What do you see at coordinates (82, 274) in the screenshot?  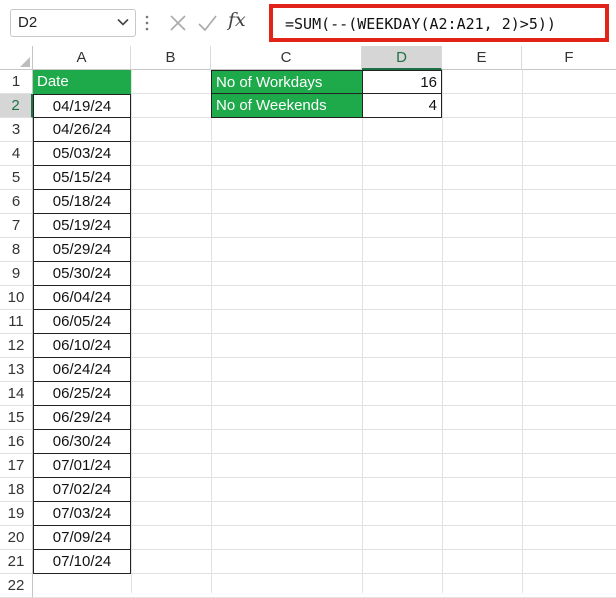 I see `date-cell: 05/30/24` at bounding box center [82, 274].